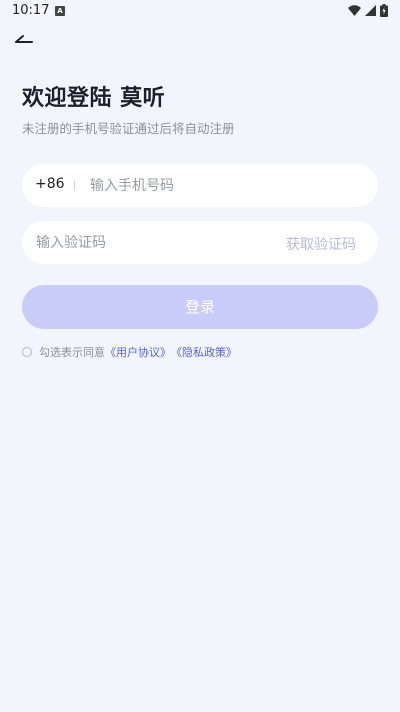  I want to click on privacy-policy-link: 《隐私政策》, so click(204, 352).